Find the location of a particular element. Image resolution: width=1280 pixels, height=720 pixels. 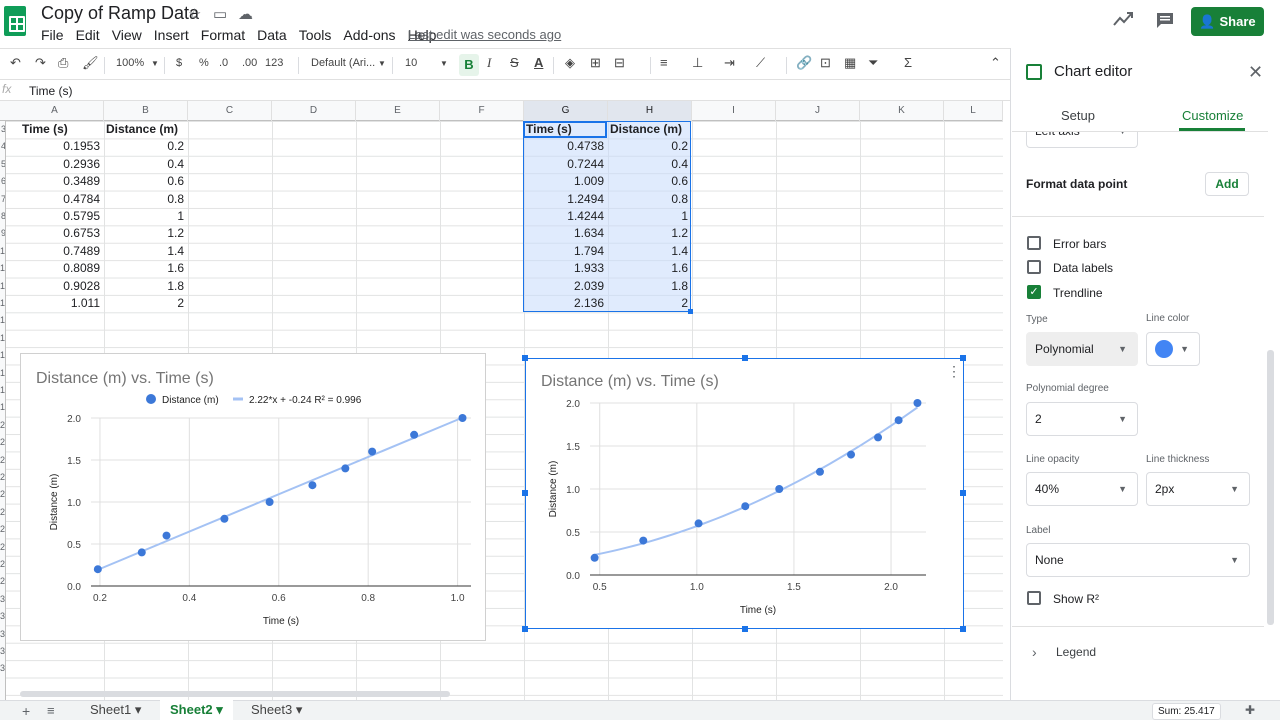

borders-icon: ⊞ is located at coordinates (595, 63).